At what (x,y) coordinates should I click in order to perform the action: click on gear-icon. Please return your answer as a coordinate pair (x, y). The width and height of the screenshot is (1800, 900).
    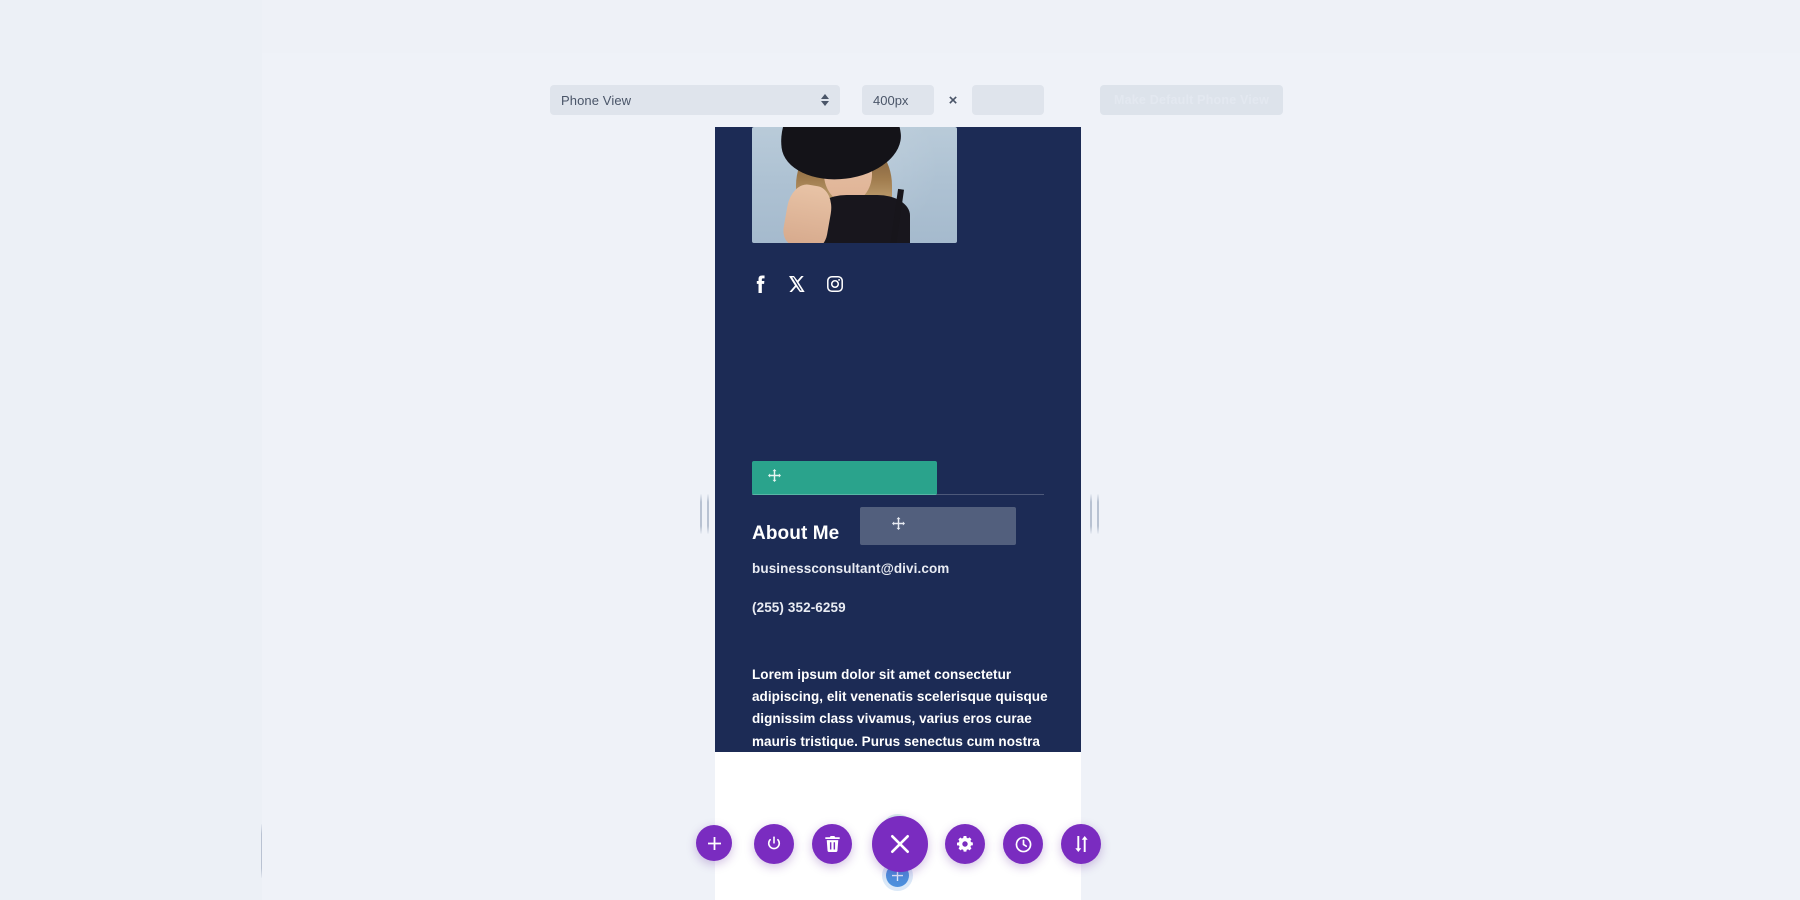
    Looking at the image, I should click on (965, 844).